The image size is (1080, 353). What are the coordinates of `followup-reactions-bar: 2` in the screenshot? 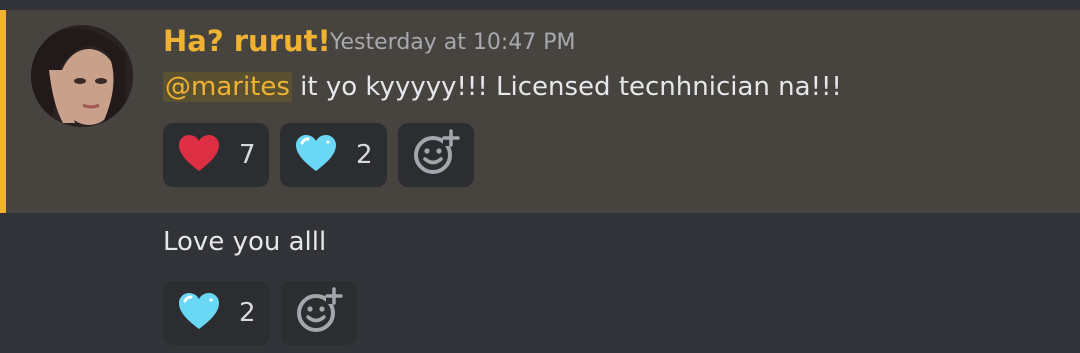 It's located at (260, 313).